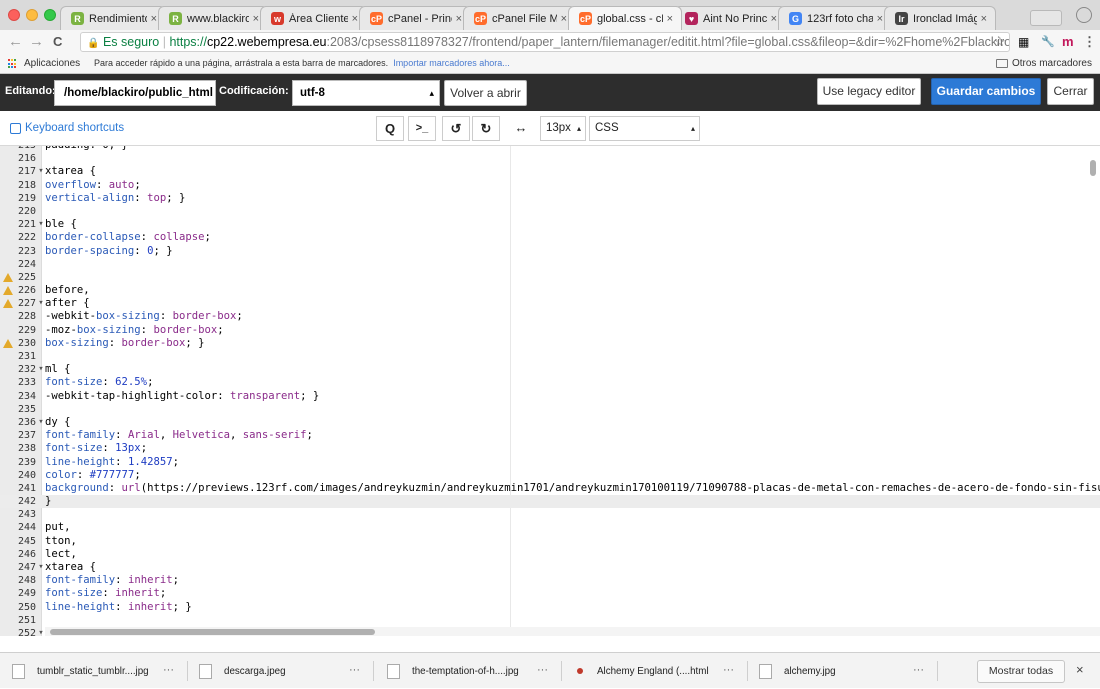 The width and height of the screenshot is (1100, 689). What do you see at coordinates (1084, 15) in the screenshot?
I see `profile-icon` at bounding box center [1084, 15].